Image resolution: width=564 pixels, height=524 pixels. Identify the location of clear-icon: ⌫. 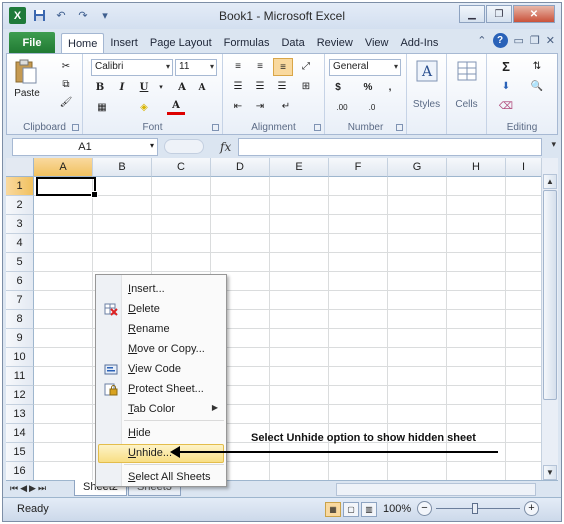
(506, 106).